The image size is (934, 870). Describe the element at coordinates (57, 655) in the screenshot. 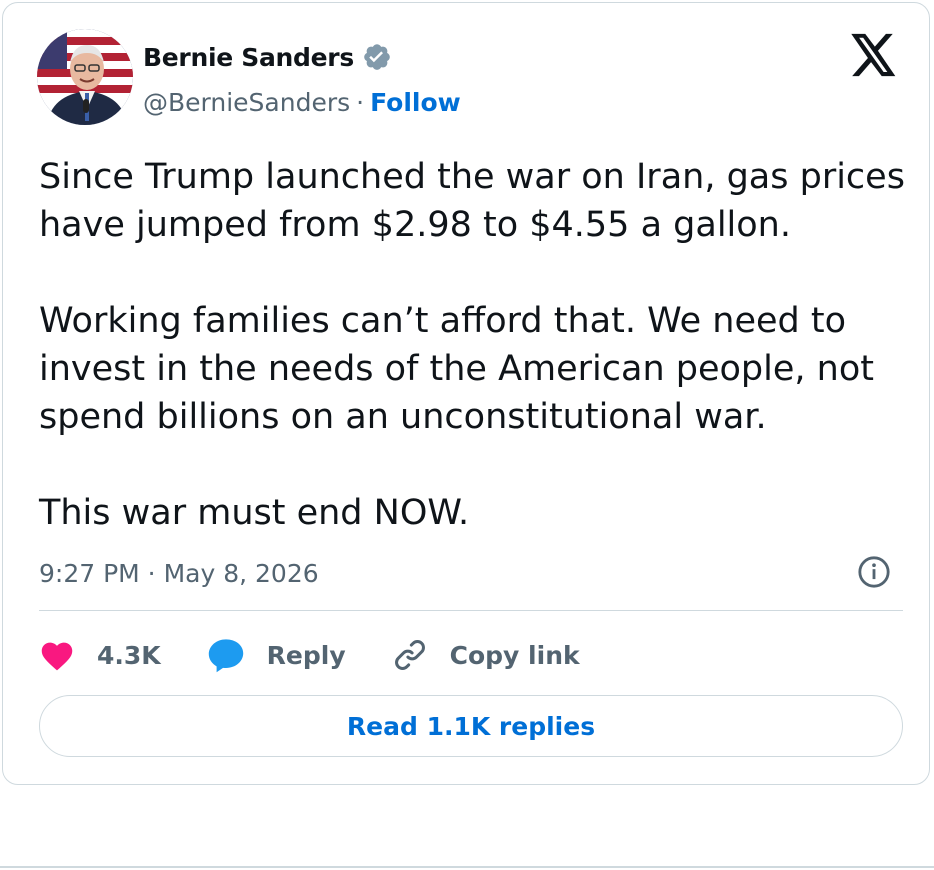

I see `heart-icon` at that location.